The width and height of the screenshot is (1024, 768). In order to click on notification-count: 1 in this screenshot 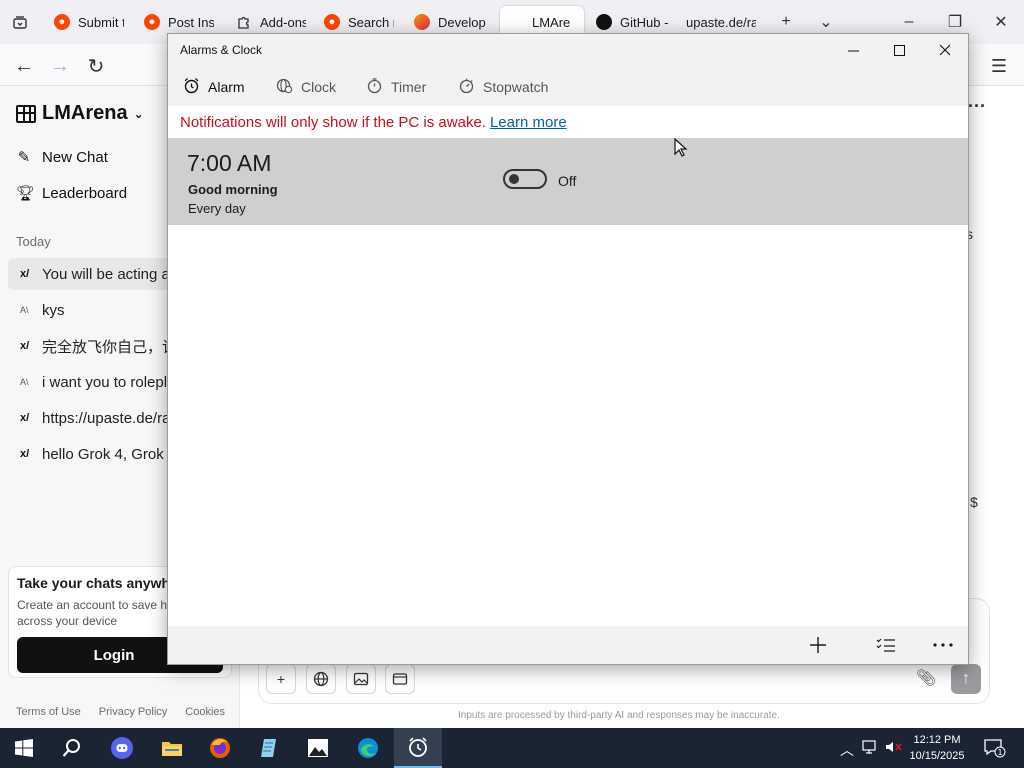, I will do `click(999, 752)`.